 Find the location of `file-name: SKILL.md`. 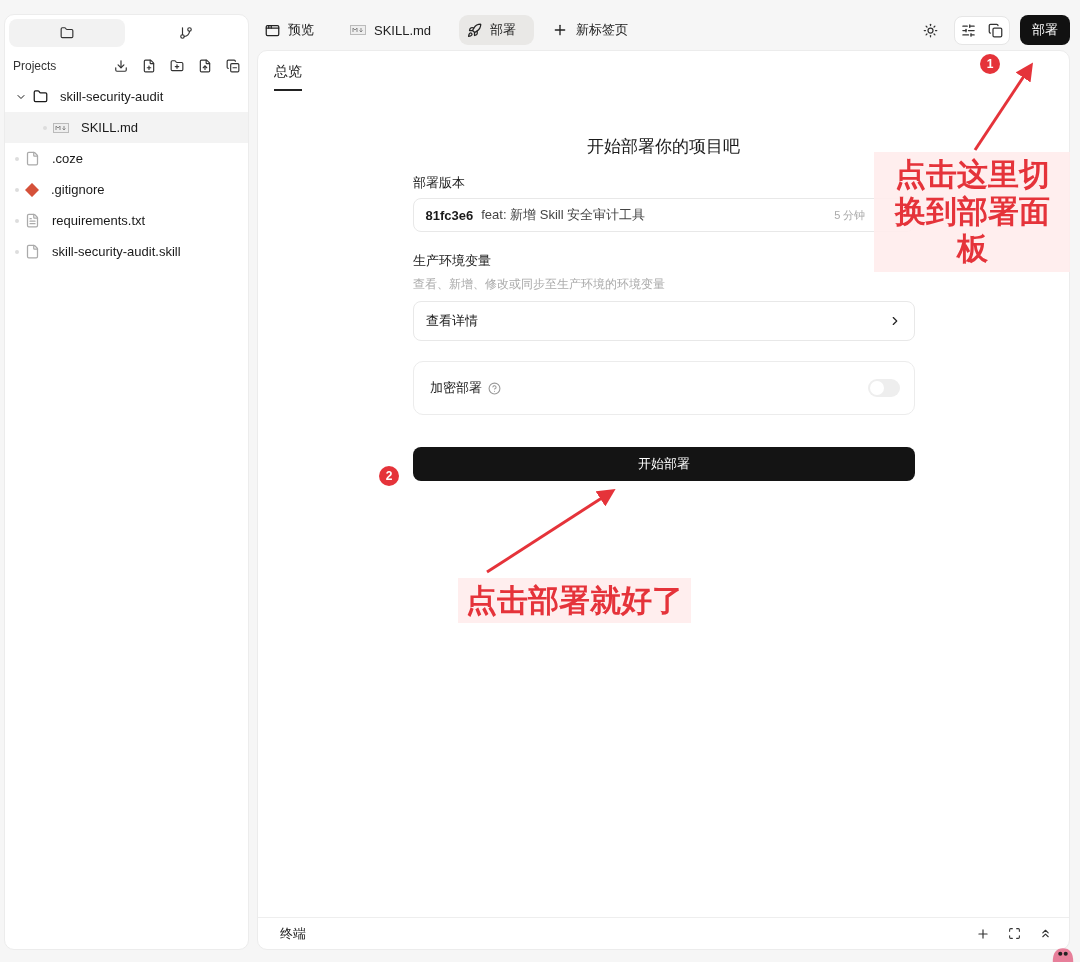

file-name: SKILL.md is located at coordinates (110, 127).